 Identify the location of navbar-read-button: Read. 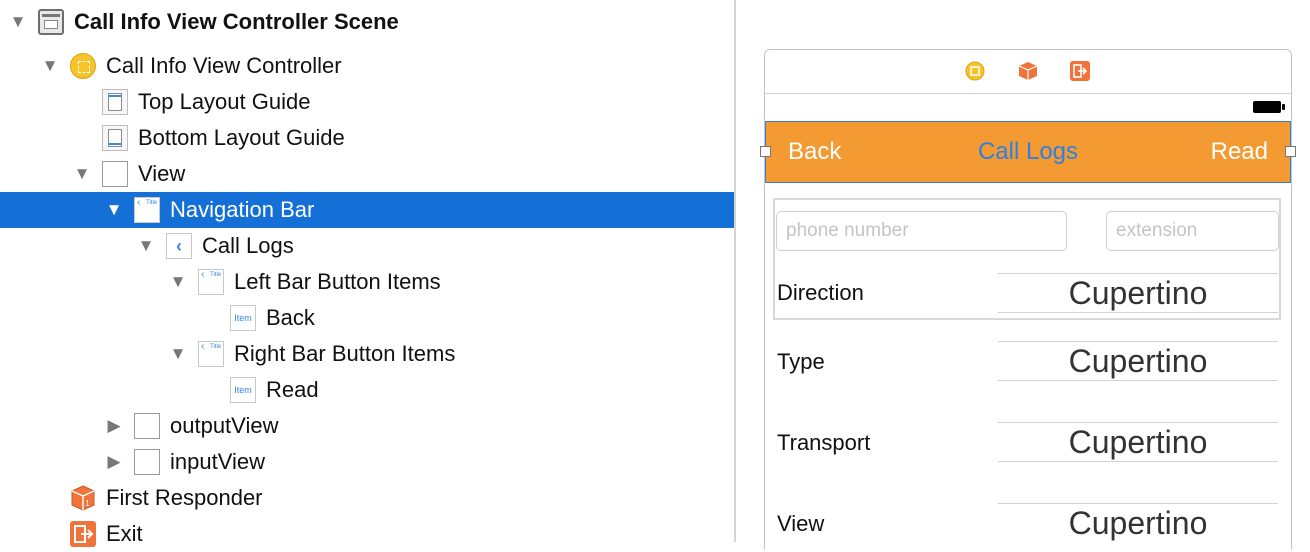
(1239, 152).